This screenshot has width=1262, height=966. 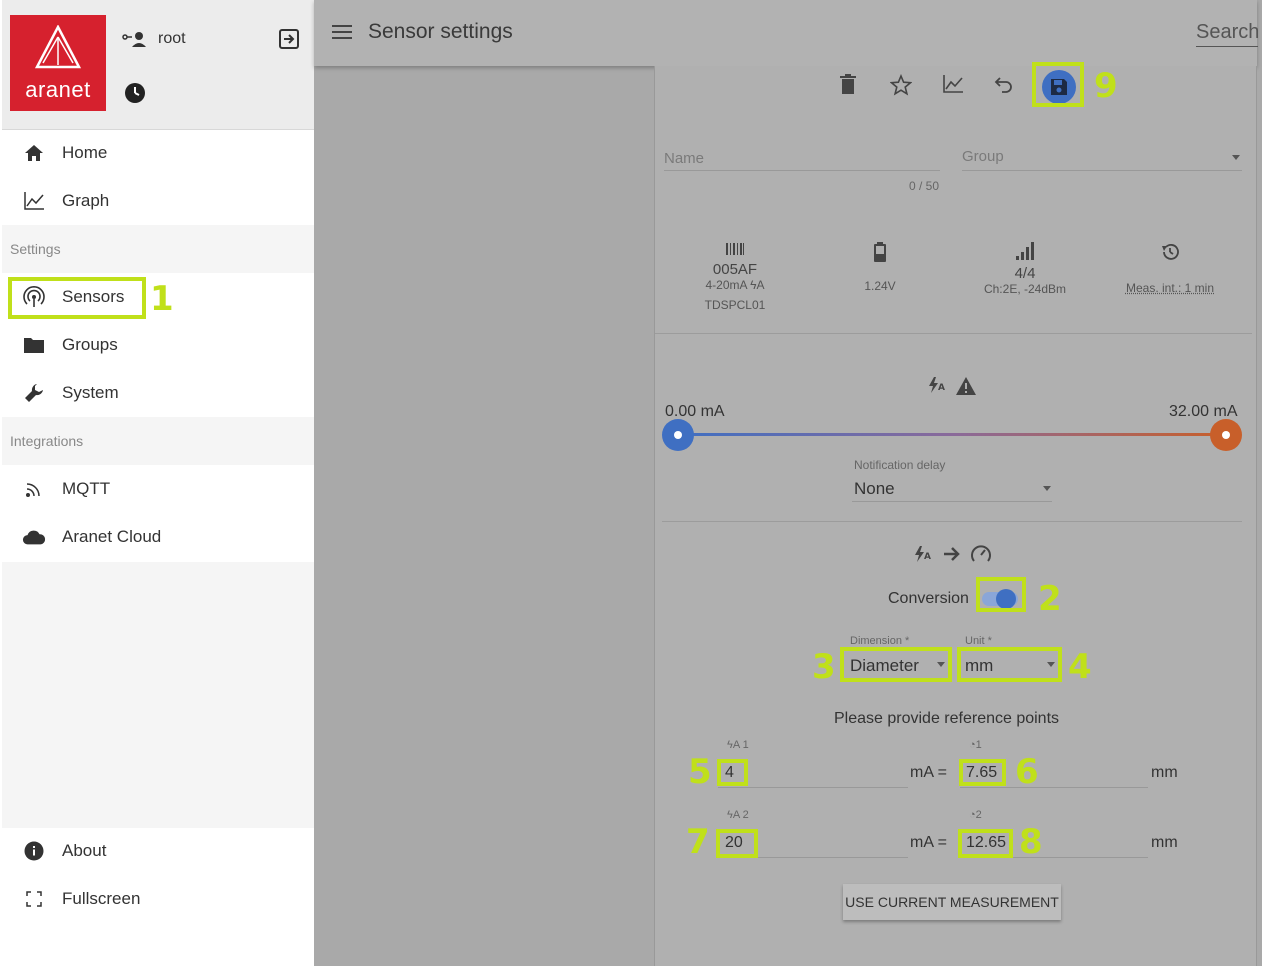 What do you see at coordinates (34, 345) in the screenshot?
I see `folder-icon` at bounding box center [34, 345].